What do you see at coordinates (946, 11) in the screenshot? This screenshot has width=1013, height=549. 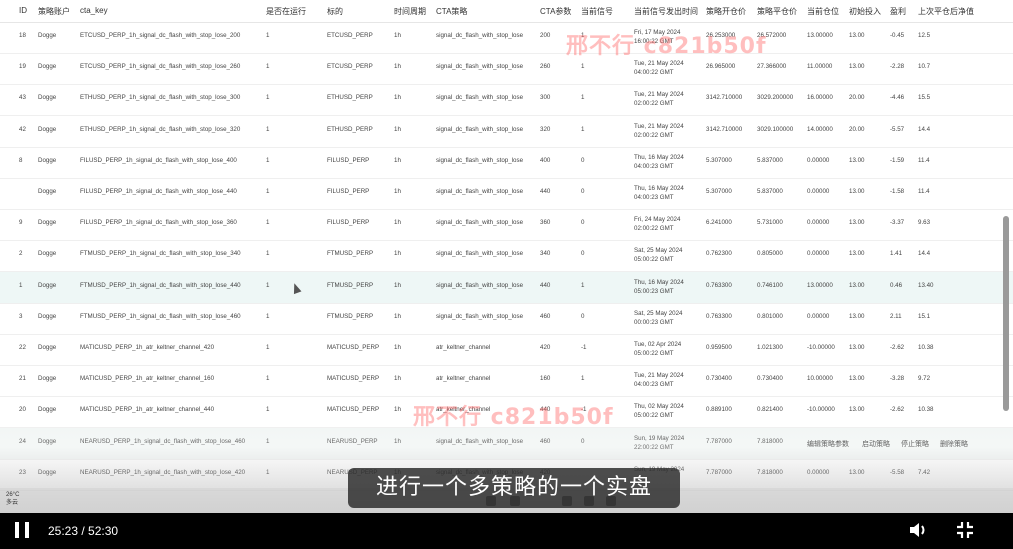 I see `column-header: 上次平仓后净值` at bounding box center [946, 11].